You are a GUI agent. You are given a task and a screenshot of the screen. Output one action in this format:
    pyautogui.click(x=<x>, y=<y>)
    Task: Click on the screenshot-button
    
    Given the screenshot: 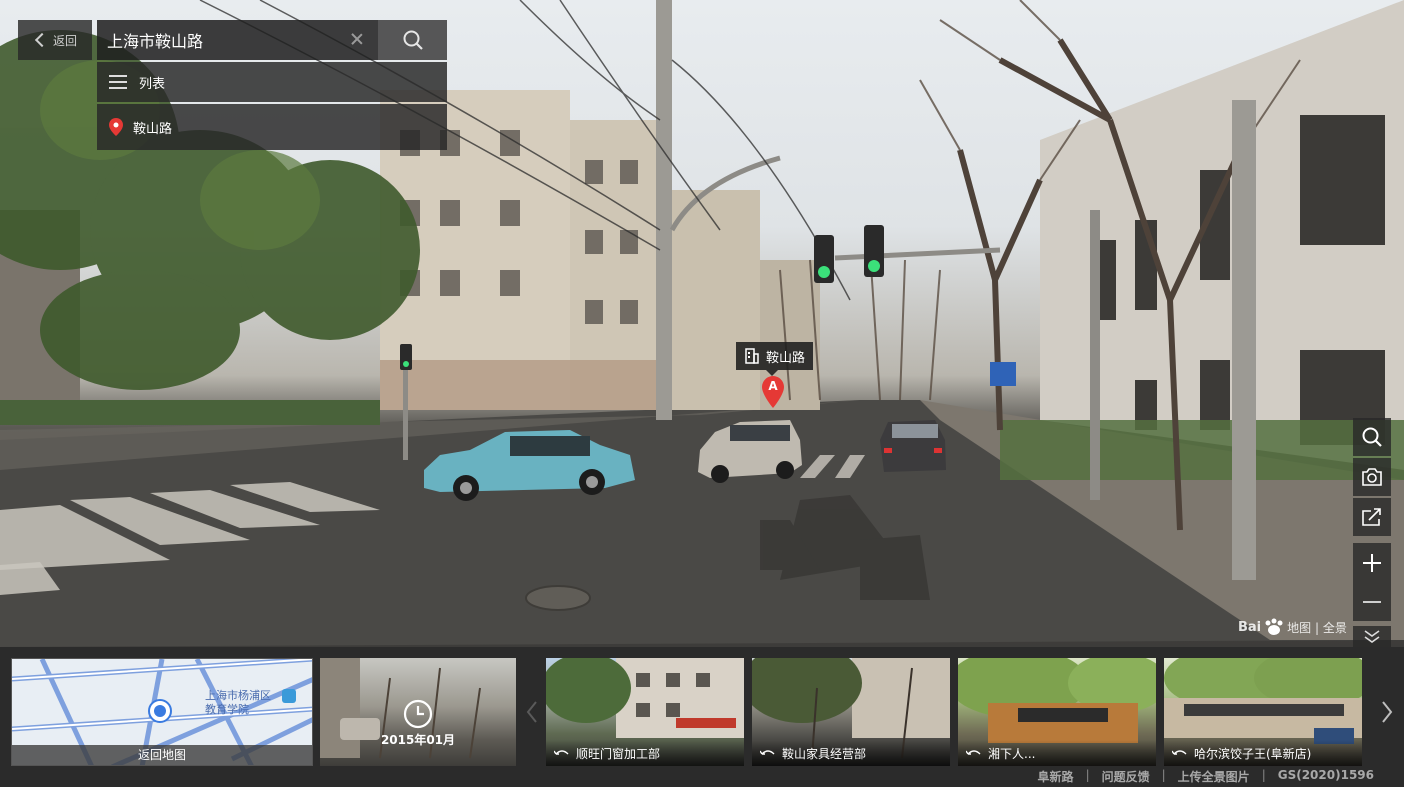 What is the action you would take?
    pyautogui.click(x=1372, y=477)
    